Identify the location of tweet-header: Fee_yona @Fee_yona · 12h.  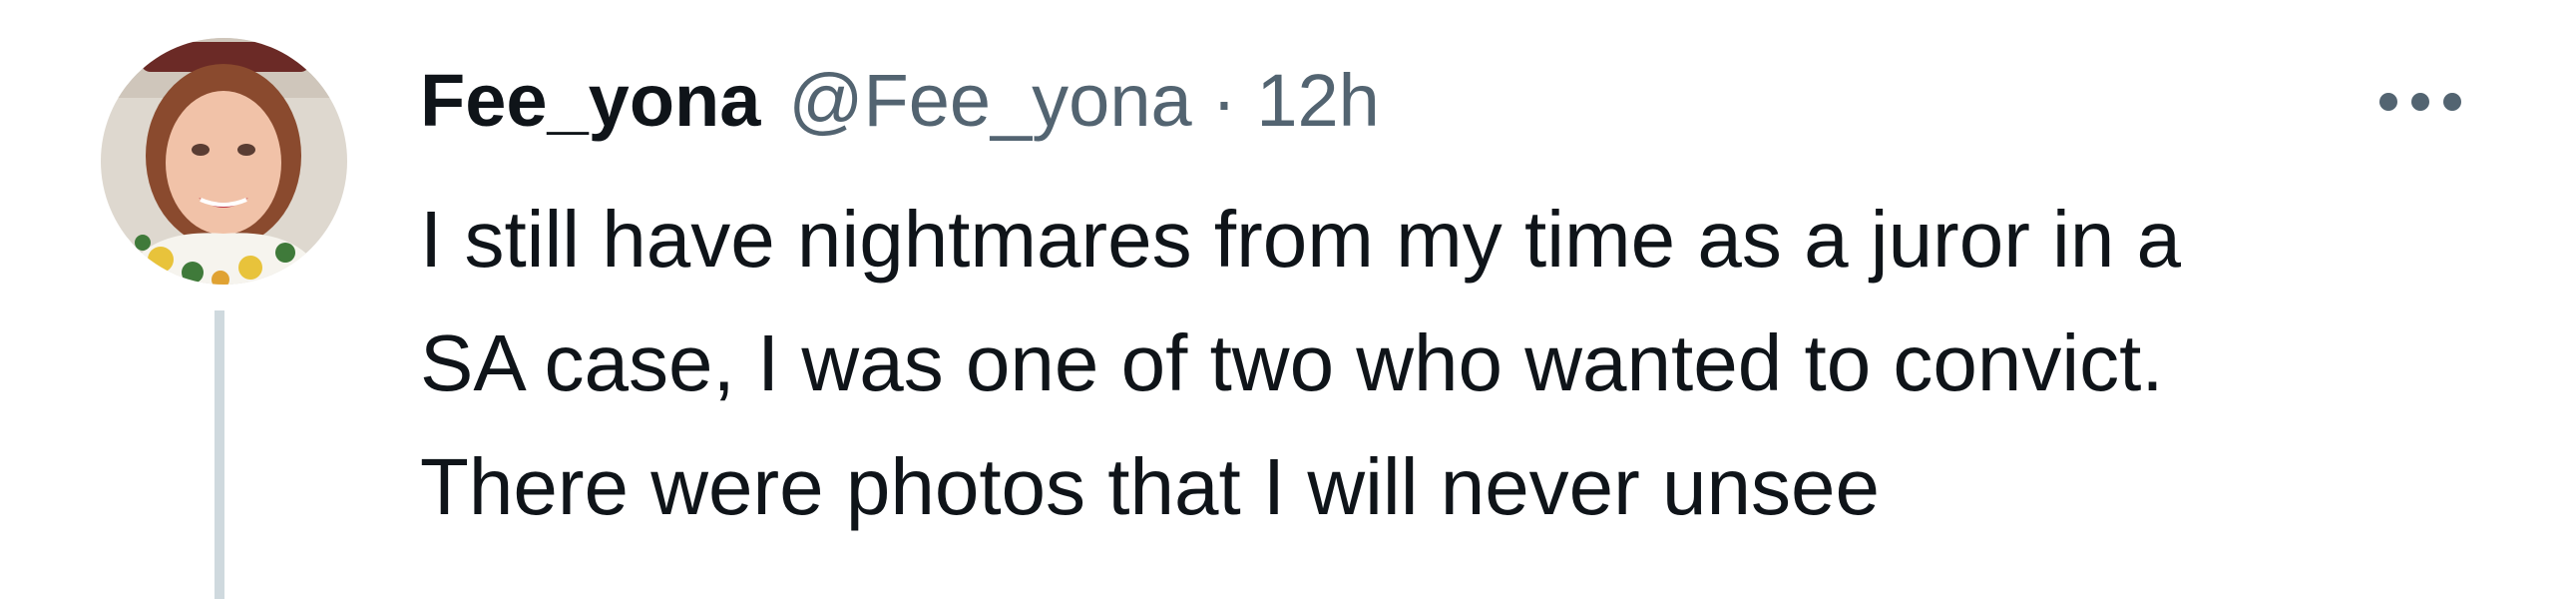
(900, 101).